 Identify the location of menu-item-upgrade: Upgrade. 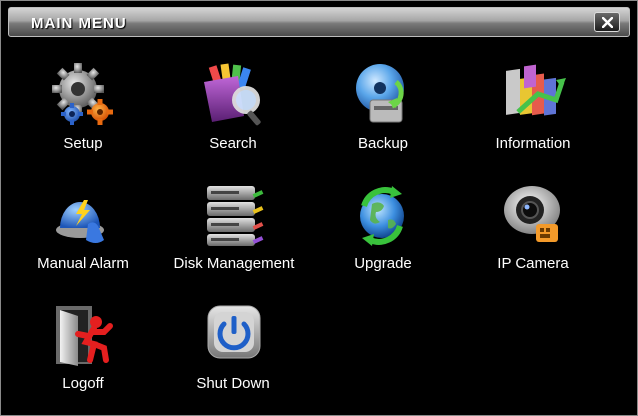
(383, 232).